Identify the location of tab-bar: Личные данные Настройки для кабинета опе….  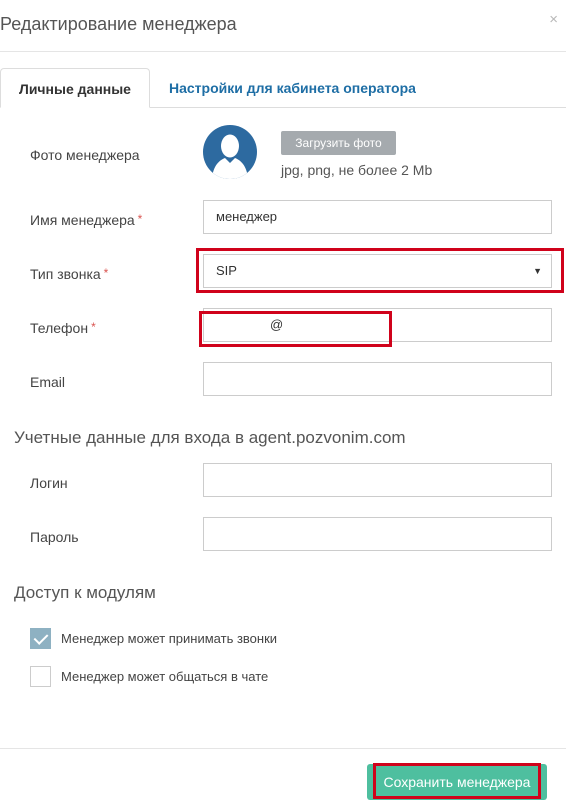
(283, 88).